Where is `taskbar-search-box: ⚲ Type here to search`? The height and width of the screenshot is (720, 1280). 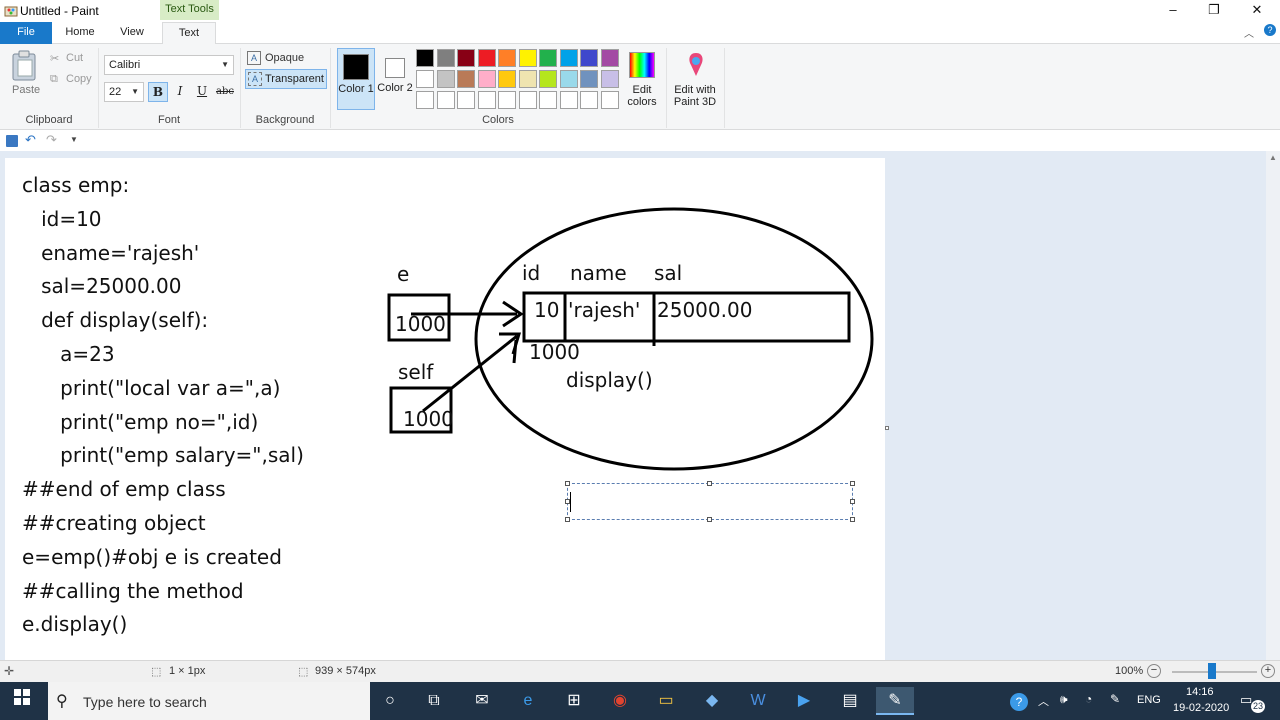
taskbar-search-box: ⚲ Type here to search is located at coordinates (209, 701).